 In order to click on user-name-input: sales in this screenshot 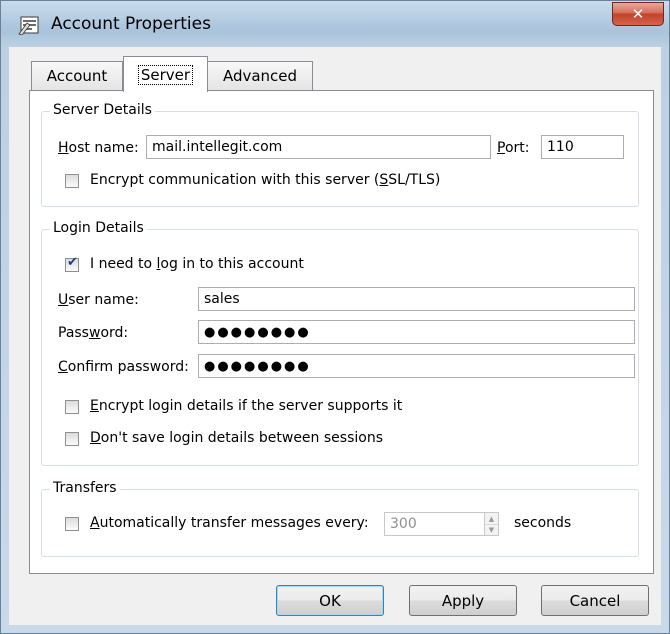, I will do `click(416, 299)`.